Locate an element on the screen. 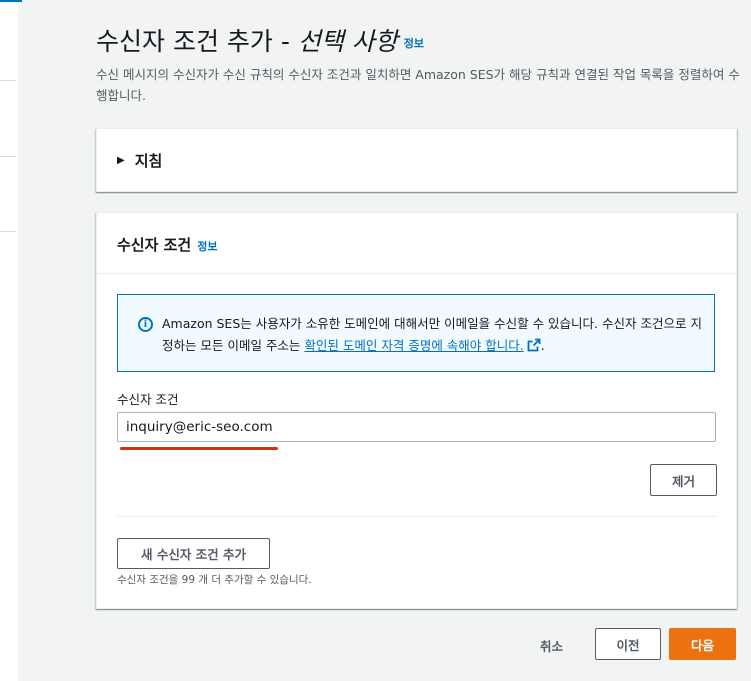 Image resolution: width=751 pixels, height=681 pixels. panel-title: 수신자 조건 정보 is located at coordinates (167, 244).